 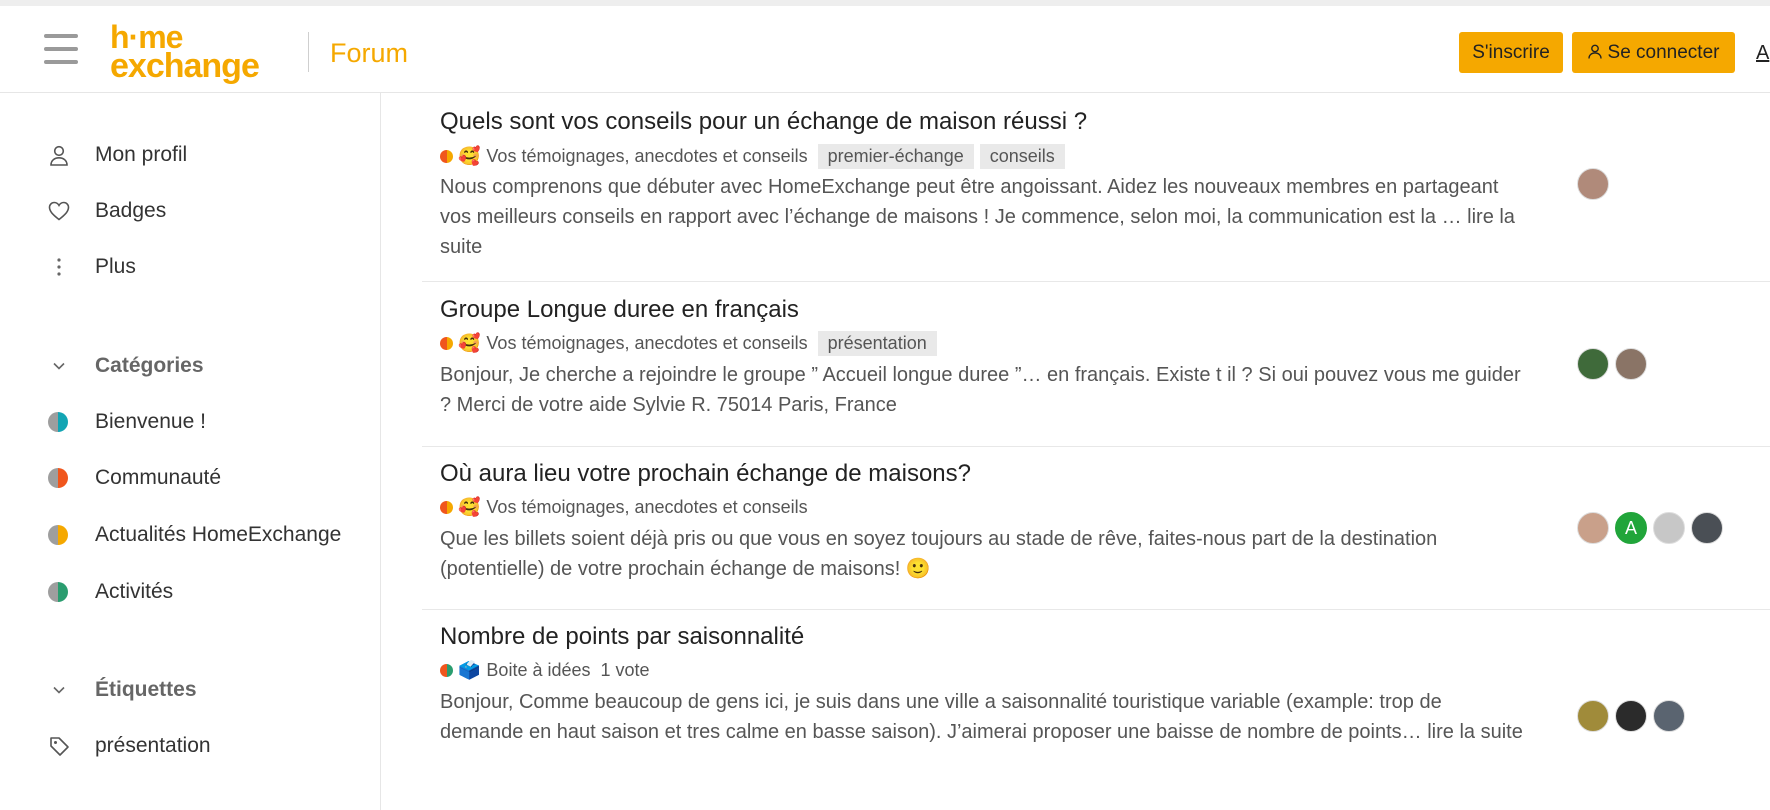 I want to click on login-button-label: Se connecter, so click(x=1663, y=52).